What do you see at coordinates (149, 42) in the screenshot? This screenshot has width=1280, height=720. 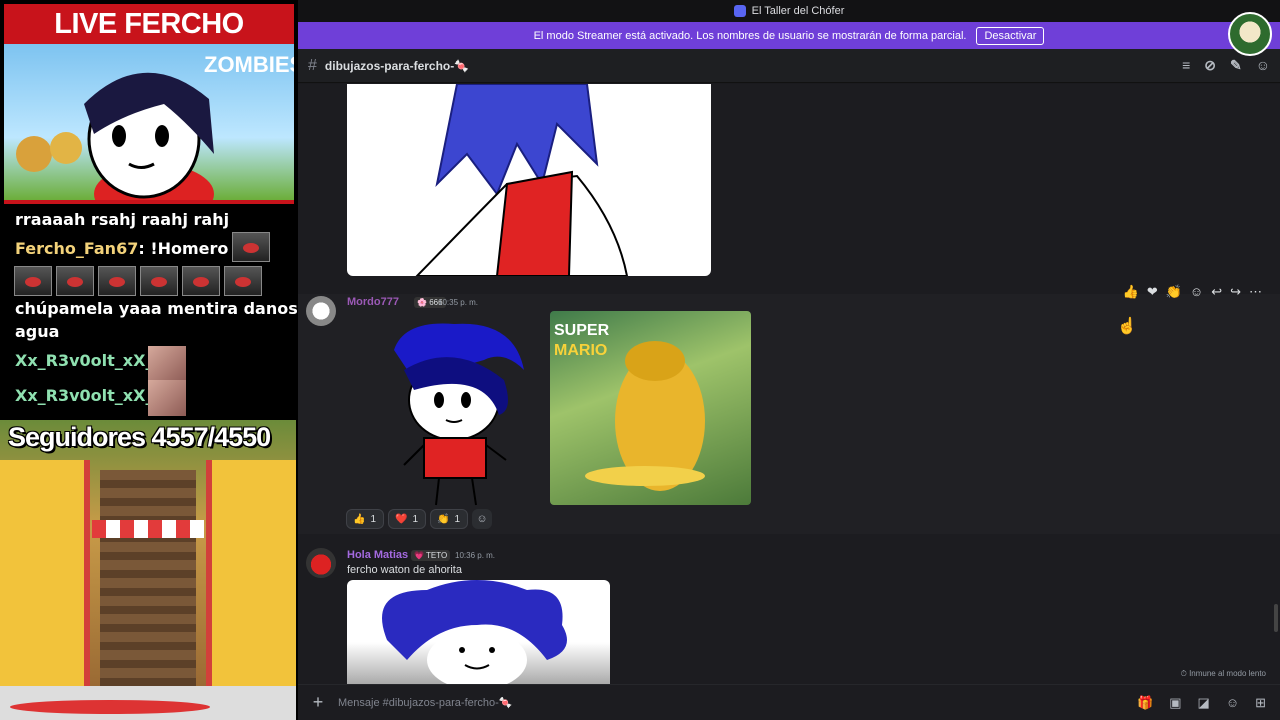 I see `webcam-title: LIVE FERCHO REACTION` at bounding box center [149, 42].